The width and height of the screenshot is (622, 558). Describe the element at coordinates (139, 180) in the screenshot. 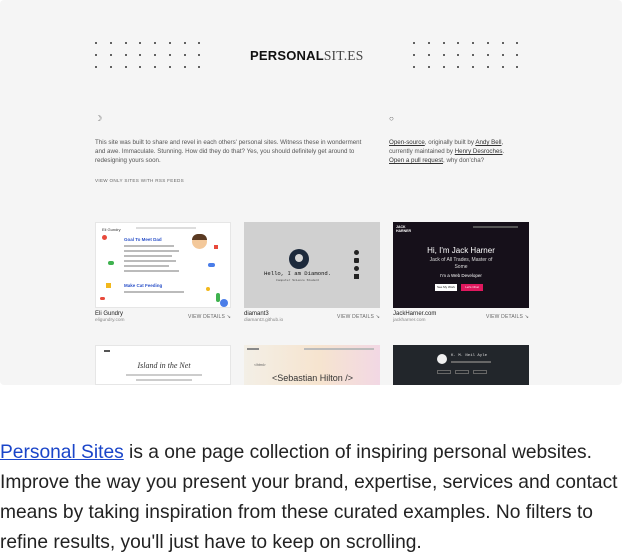

I see `rss-filter-link: VIEW ONLY SITES WITH RSS FEEDS` at that location.